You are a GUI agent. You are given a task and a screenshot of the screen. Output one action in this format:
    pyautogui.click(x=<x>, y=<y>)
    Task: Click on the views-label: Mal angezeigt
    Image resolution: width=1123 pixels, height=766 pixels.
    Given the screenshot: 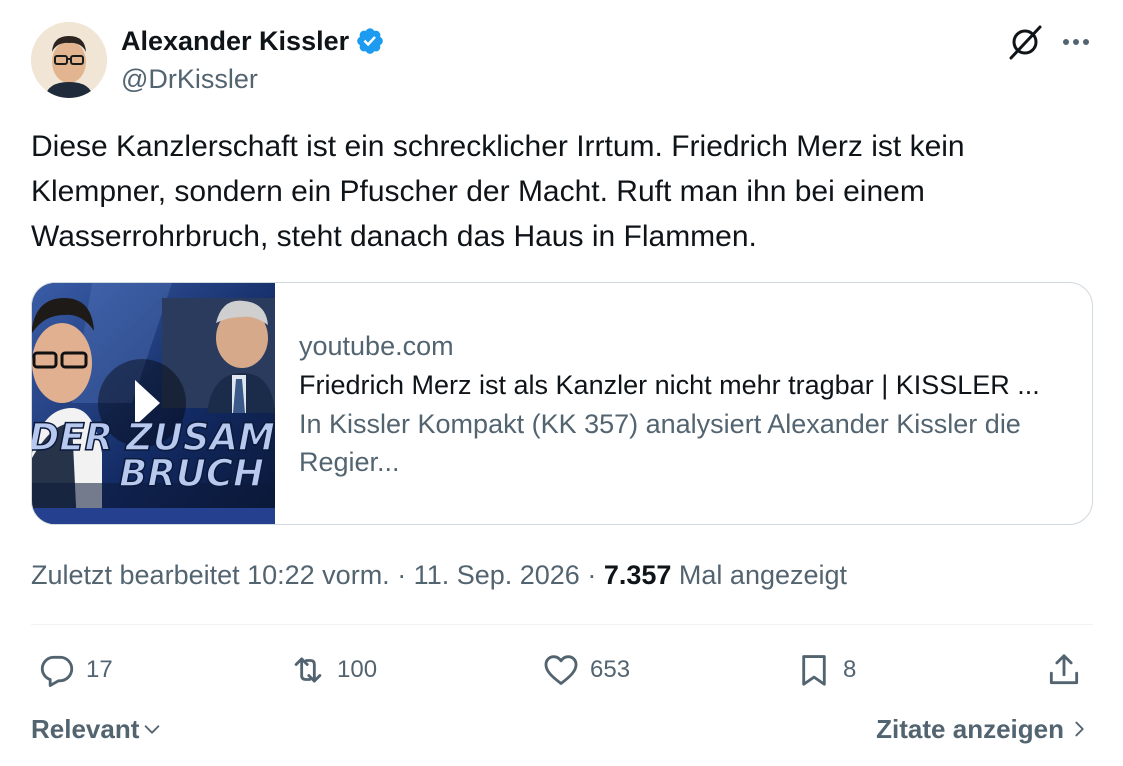 What is the action you would take?
    pyautogui.click(x=763, y=575)
    